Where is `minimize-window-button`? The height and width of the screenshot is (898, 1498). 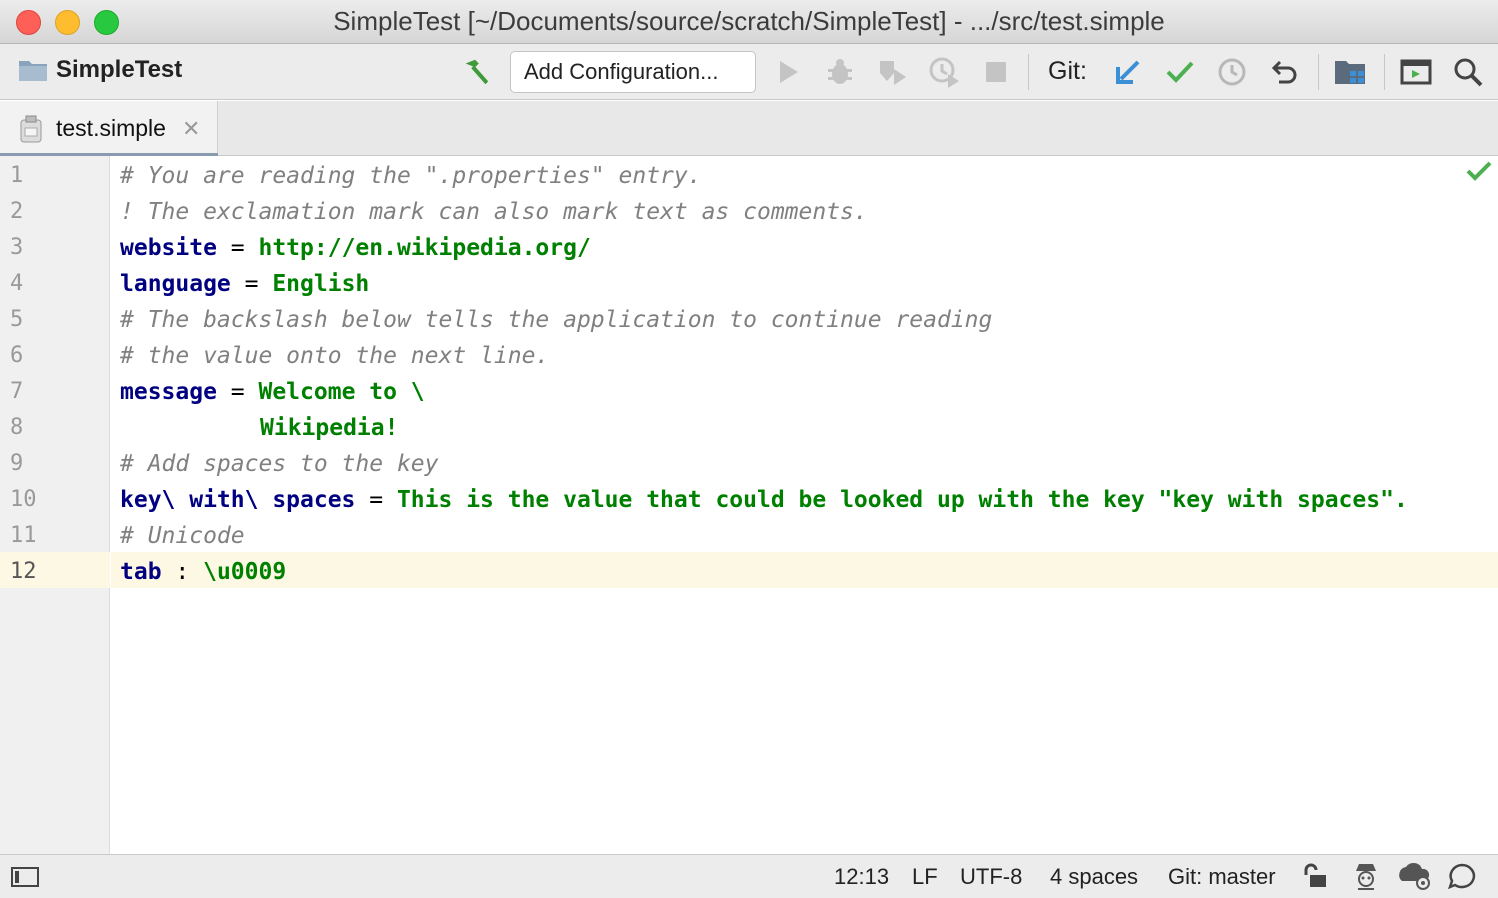
minimize-window-button is located at coordinates (67, 22).